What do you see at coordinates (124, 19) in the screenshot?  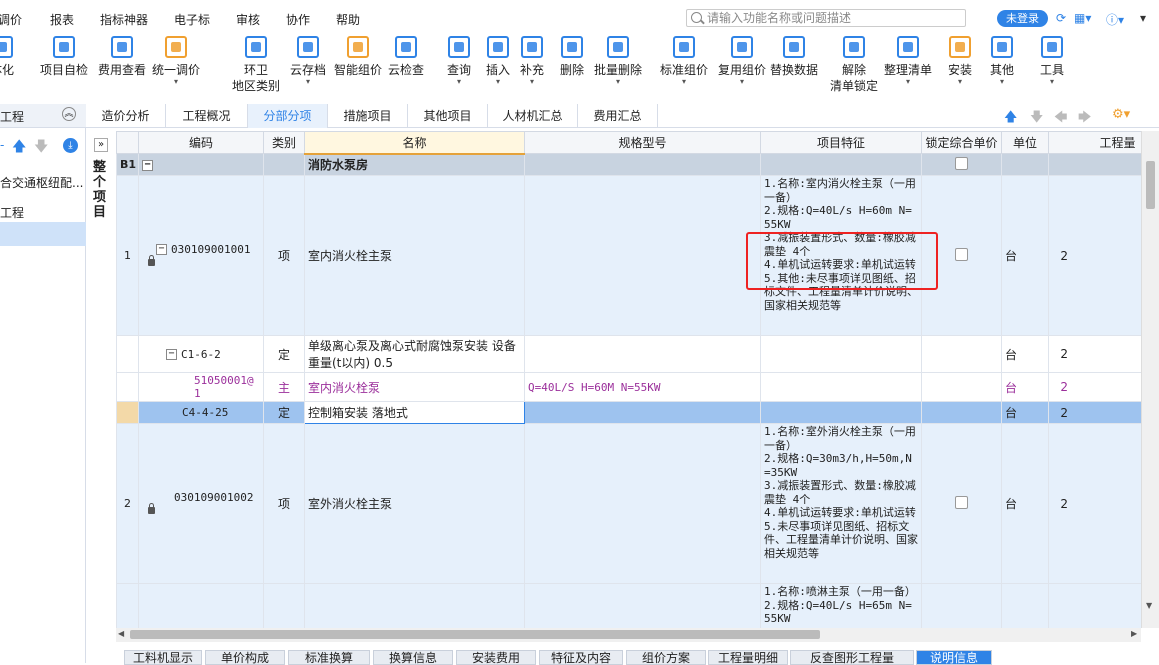 I see `menu-item-indicator: 指标神器` at bounding box center [124, 19].